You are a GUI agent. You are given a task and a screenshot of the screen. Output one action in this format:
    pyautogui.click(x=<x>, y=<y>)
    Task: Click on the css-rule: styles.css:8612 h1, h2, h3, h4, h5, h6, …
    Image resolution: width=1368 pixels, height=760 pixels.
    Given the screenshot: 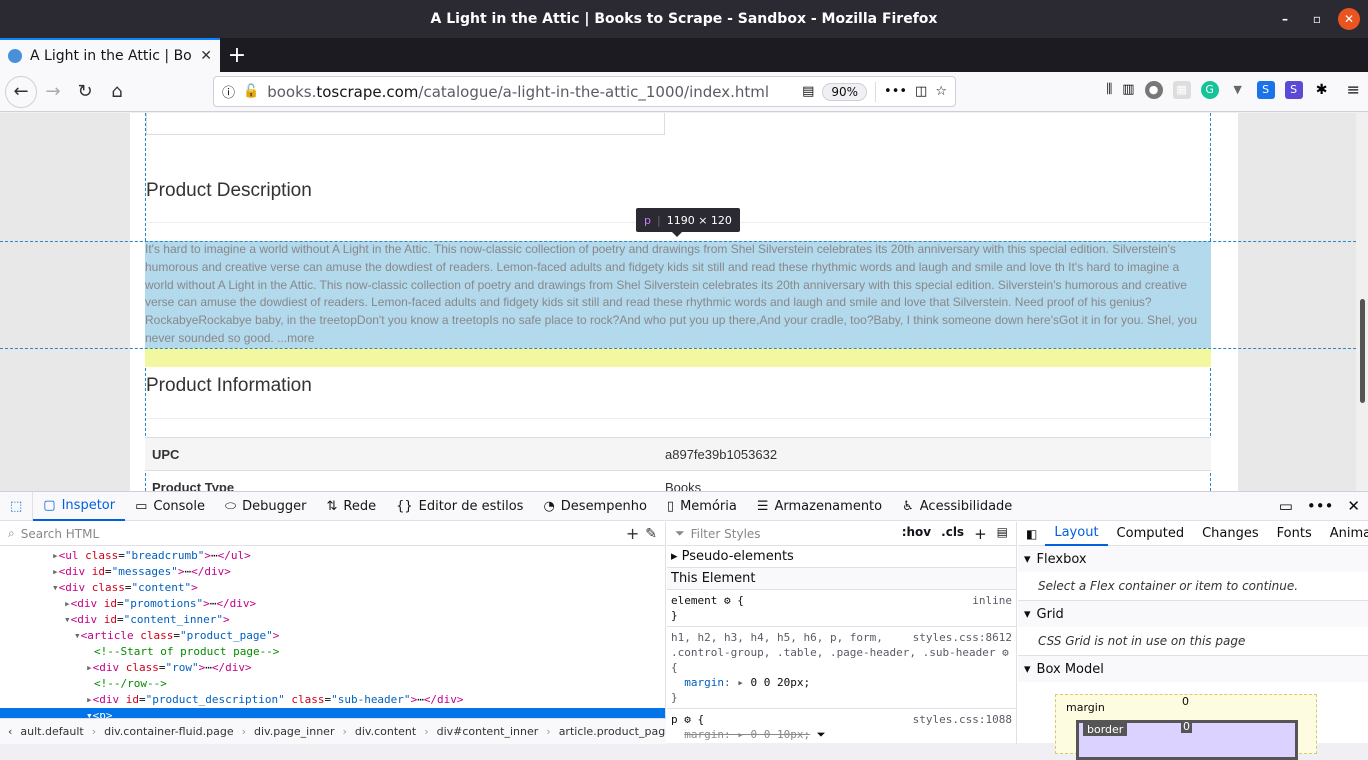 What is the action you would take?
    pyautogui.click(x=841, y=668)
    